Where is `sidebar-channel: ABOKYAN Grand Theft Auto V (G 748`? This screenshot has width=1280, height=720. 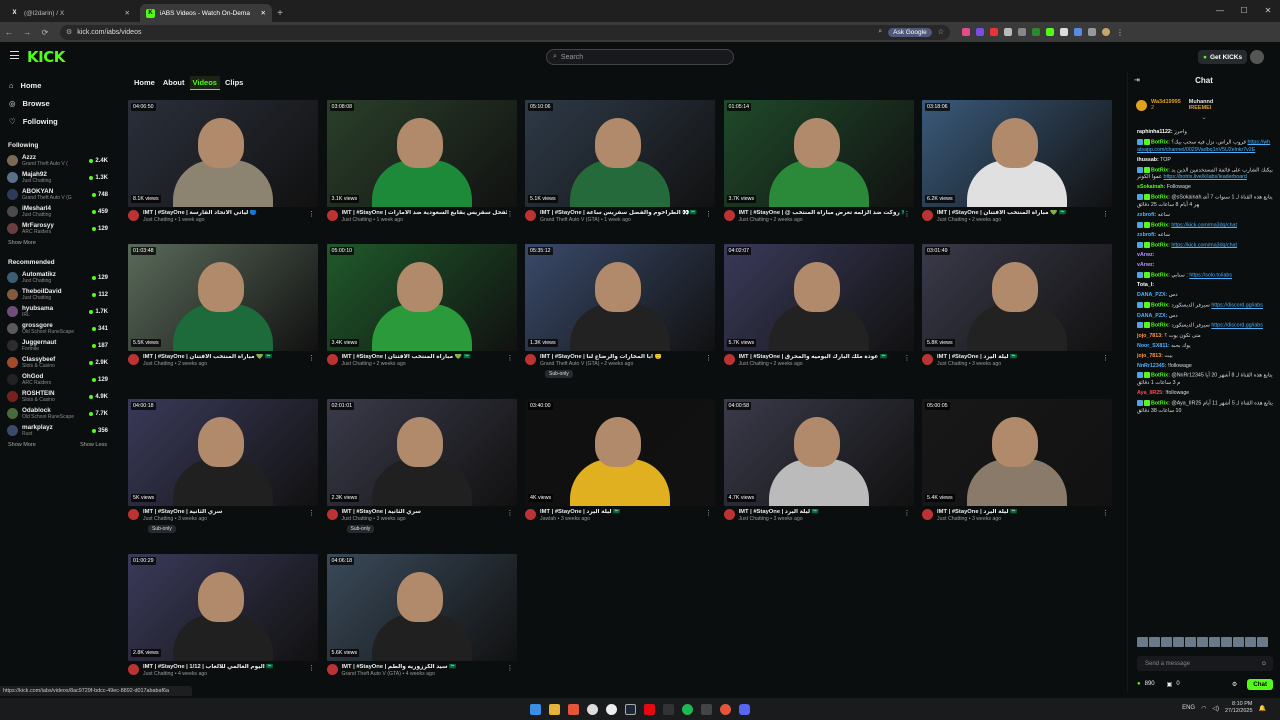
sidebar-channel: ABOKYAN Grand Theft Auto V (G 748 is located at coordinates (57, 194).